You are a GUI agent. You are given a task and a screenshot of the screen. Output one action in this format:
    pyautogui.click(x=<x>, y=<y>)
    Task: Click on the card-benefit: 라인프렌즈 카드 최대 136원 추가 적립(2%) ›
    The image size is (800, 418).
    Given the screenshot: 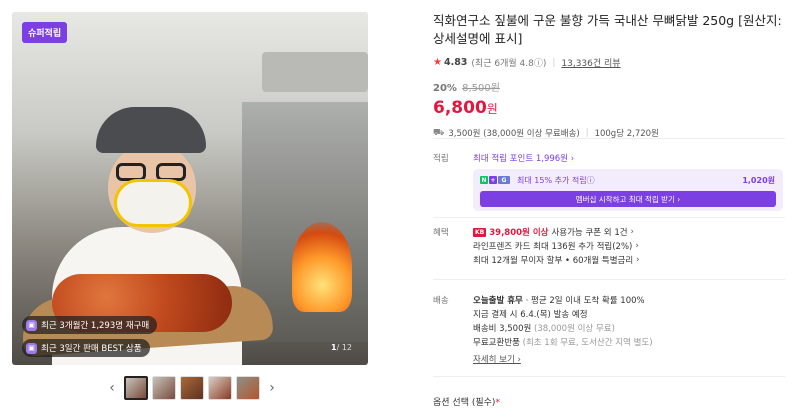 What is the action you would take?
    pyautogui.click(x=556, y=246)
    